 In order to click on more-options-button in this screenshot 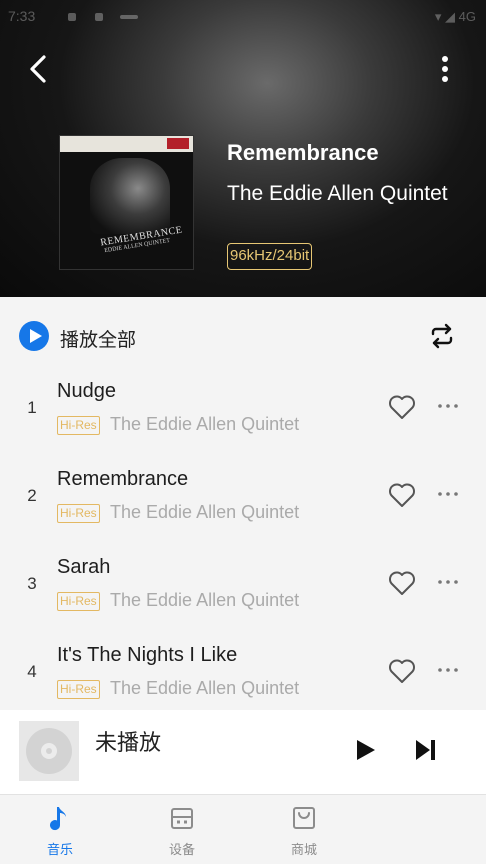, I will do `click(445, 69)`.